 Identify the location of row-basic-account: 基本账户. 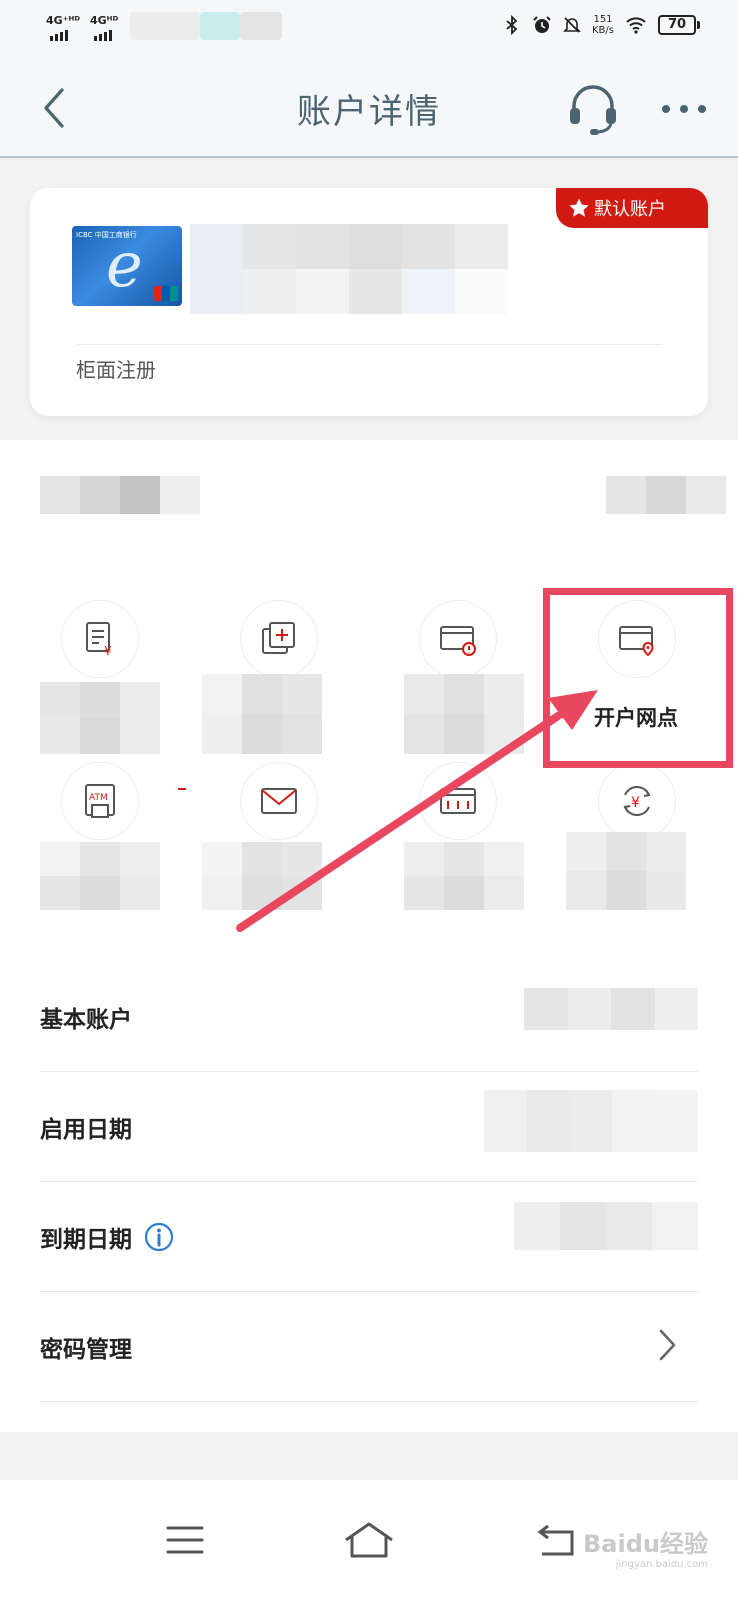
(369, 1017).